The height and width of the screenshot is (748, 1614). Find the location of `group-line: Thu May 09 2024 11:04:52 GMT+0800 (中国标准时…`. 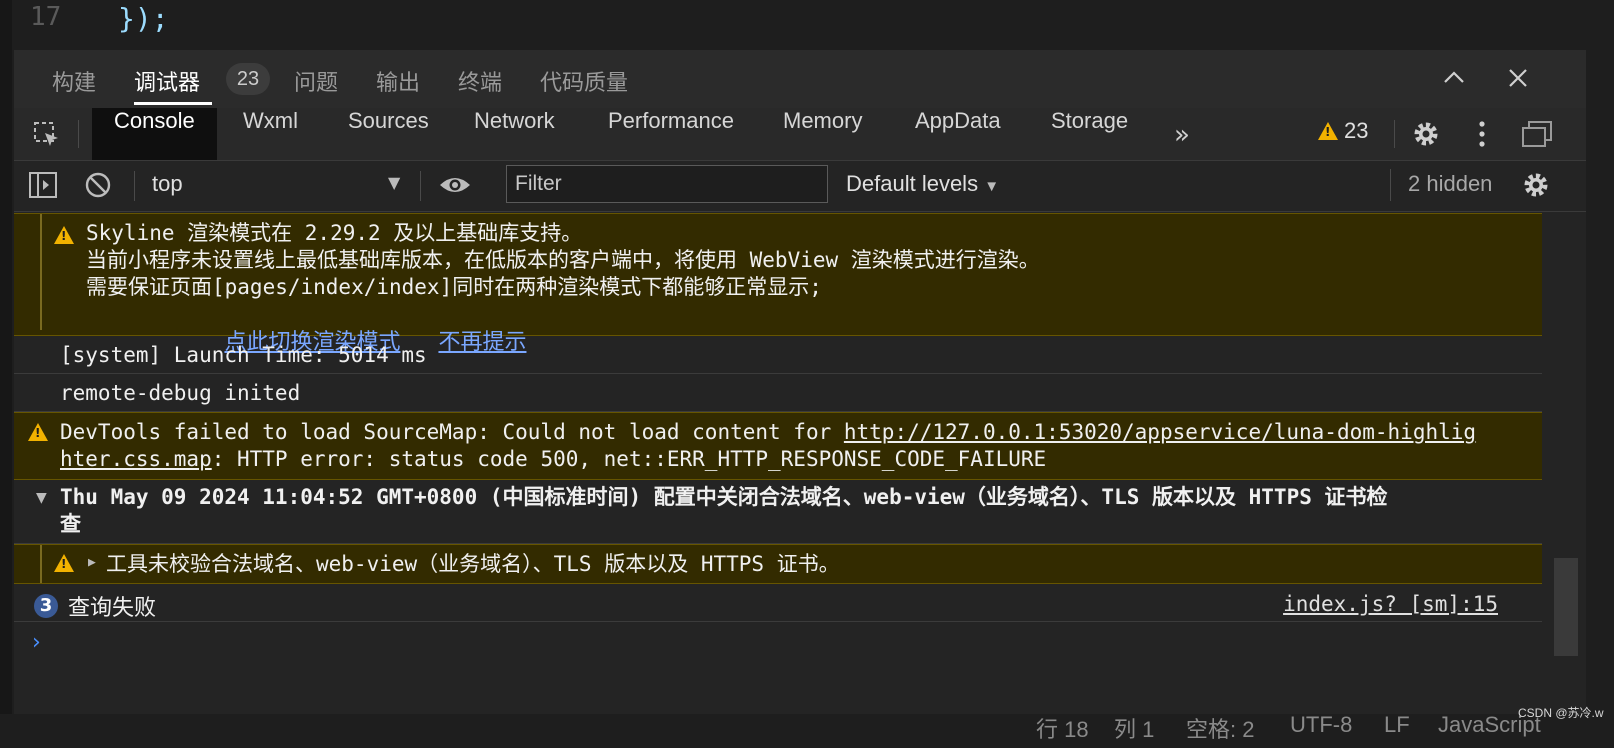

group-line: Thu May 09 2024 11:04:52 GMT+0800 (中国标准时… is located at coordinates (724, 497).